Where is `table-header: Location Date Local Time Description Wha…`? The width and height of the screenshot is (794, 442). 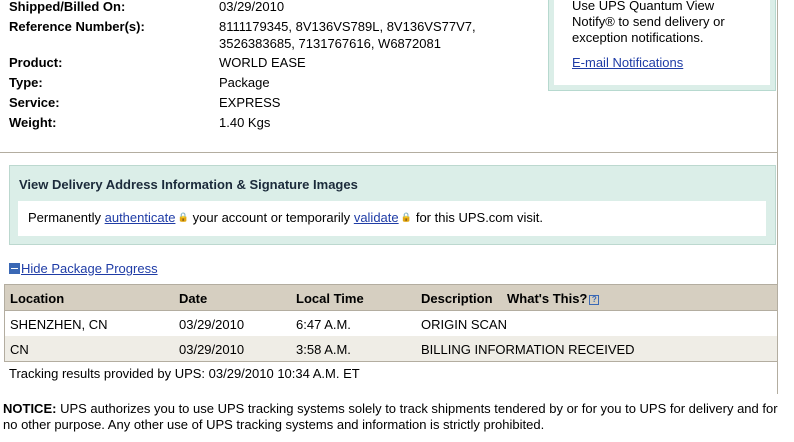 table-header: Location Date Local Time Description Wha… is located at coordinates (391, 298).